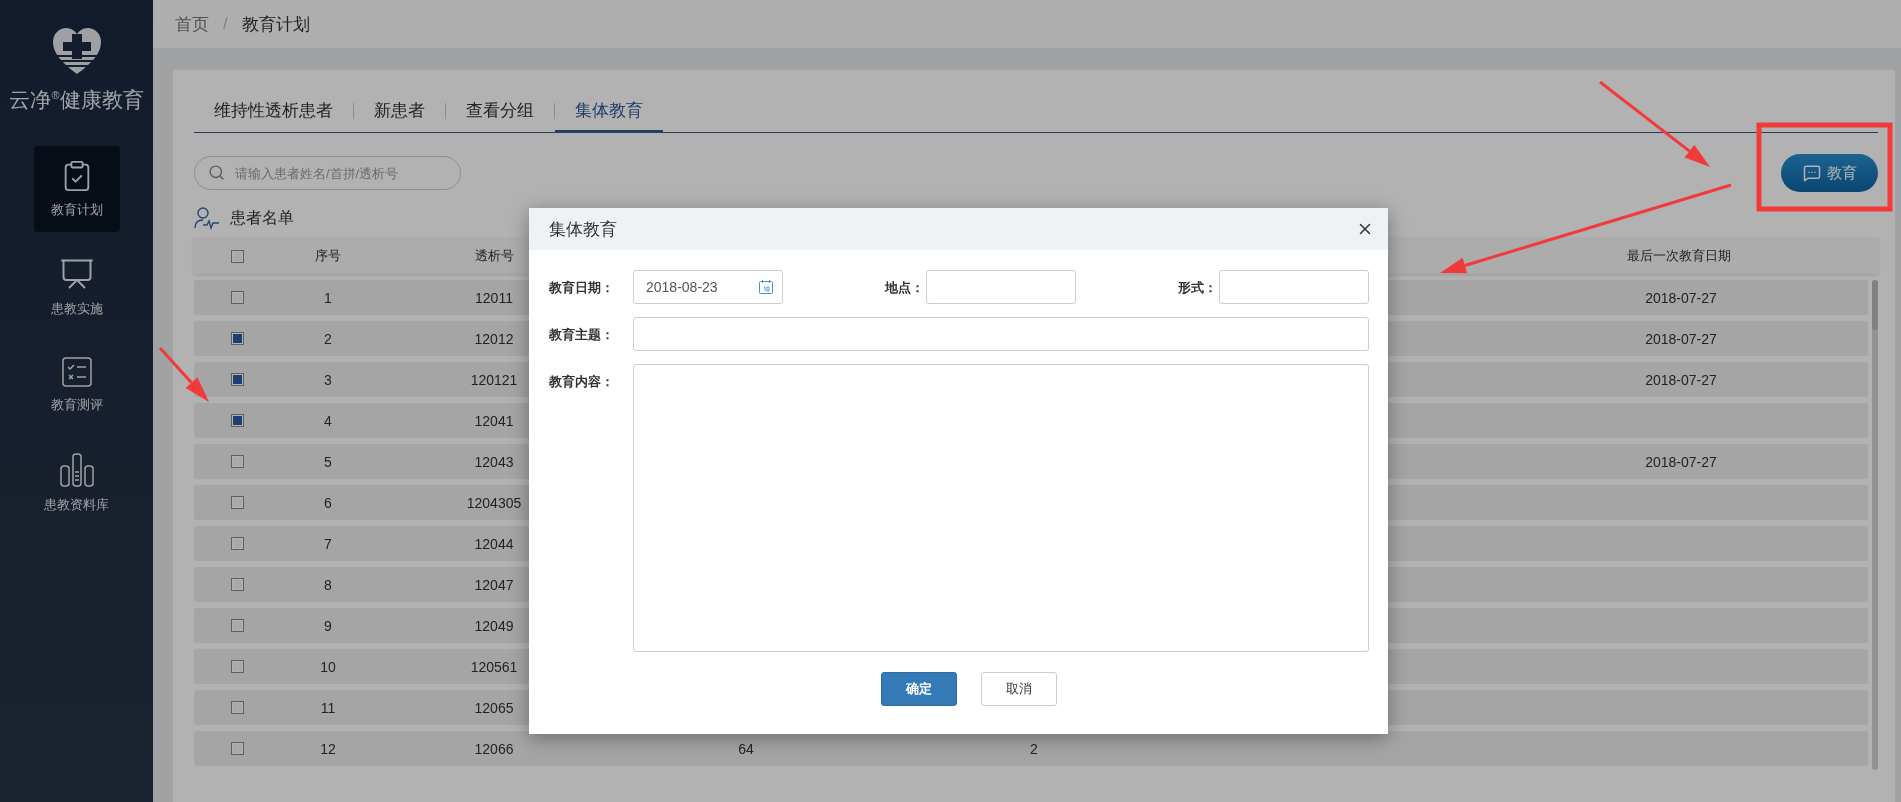 The height and width of the screenshot is (802, 1901). What do you see at coordinates (494, 748) in the screenshot?
I see `table-cell: 12066` at bounding box center [494, 748].